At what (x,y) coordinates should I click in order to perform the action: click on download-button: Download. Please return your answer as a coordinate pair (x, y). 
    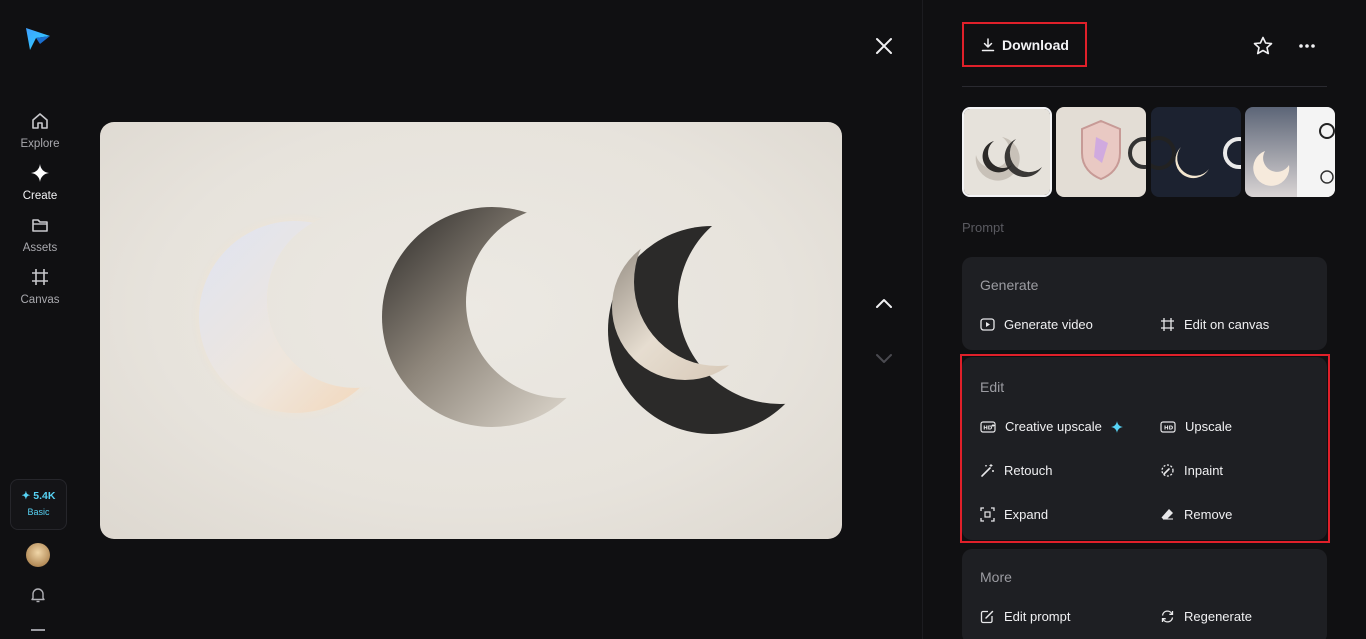
    Looking at the image, I should click on (1024, 44).